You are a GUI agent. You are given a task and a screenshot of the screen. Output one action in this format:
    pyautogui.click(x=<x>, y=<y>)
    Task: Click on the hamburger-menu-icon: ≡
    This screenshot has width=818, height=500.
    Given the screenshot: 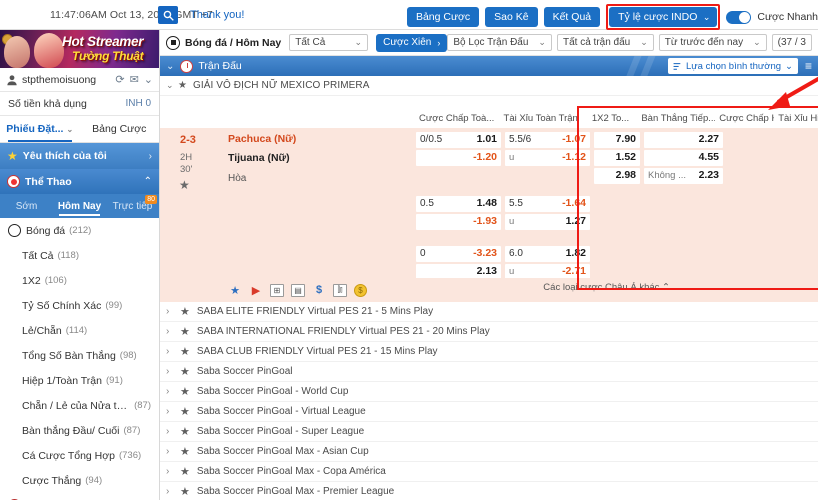 What is the action you would take?
    pyautogui.click(x=808, y=66)
    